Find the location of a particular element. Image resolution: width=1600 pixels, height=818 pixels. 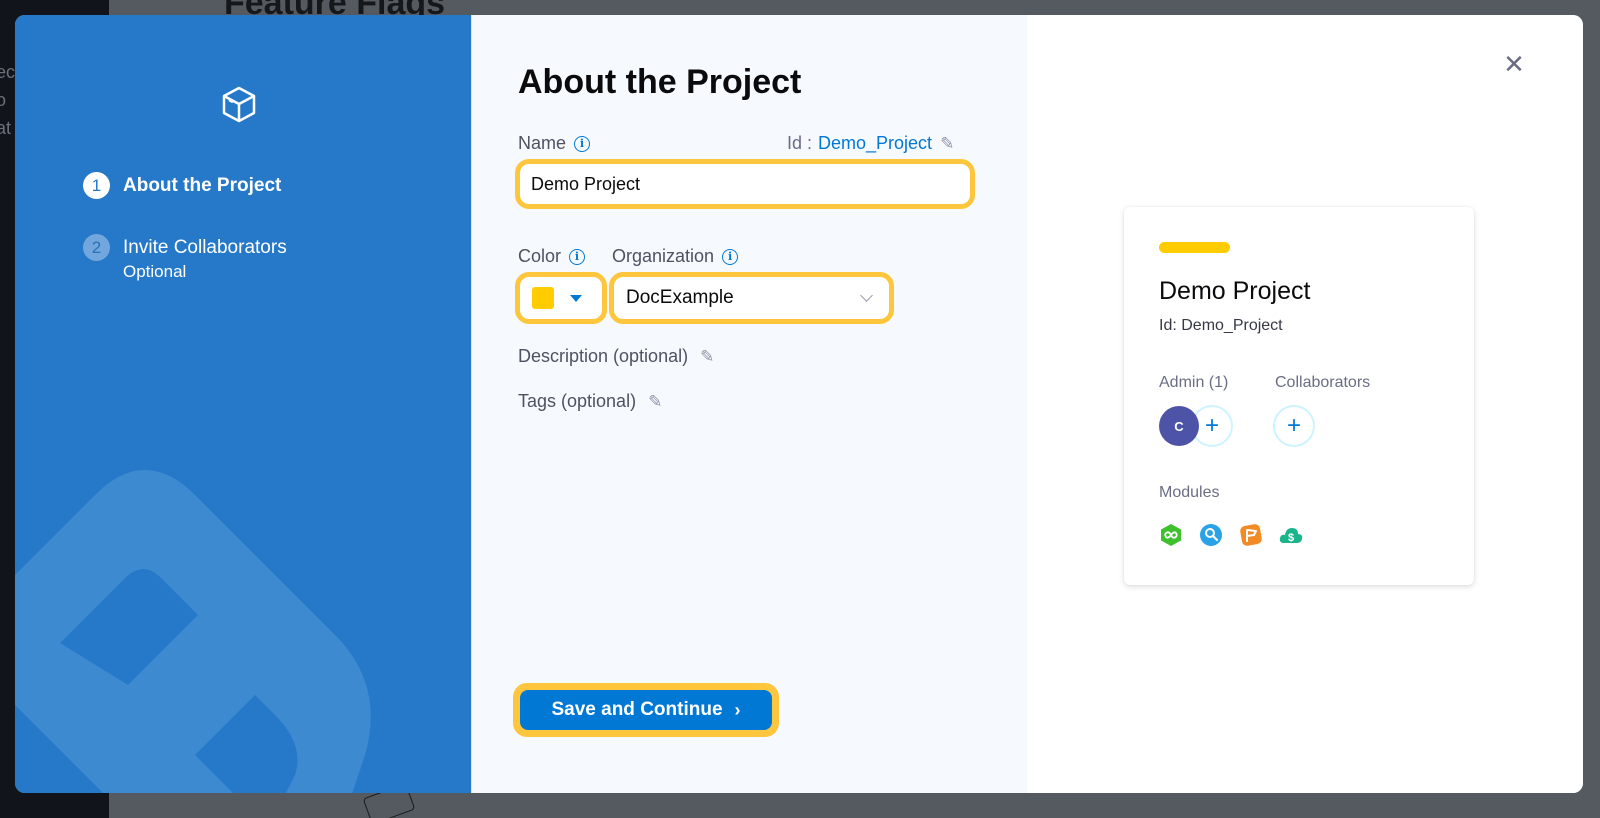

organization-label: Organization i is located at coordinates (675, 256).